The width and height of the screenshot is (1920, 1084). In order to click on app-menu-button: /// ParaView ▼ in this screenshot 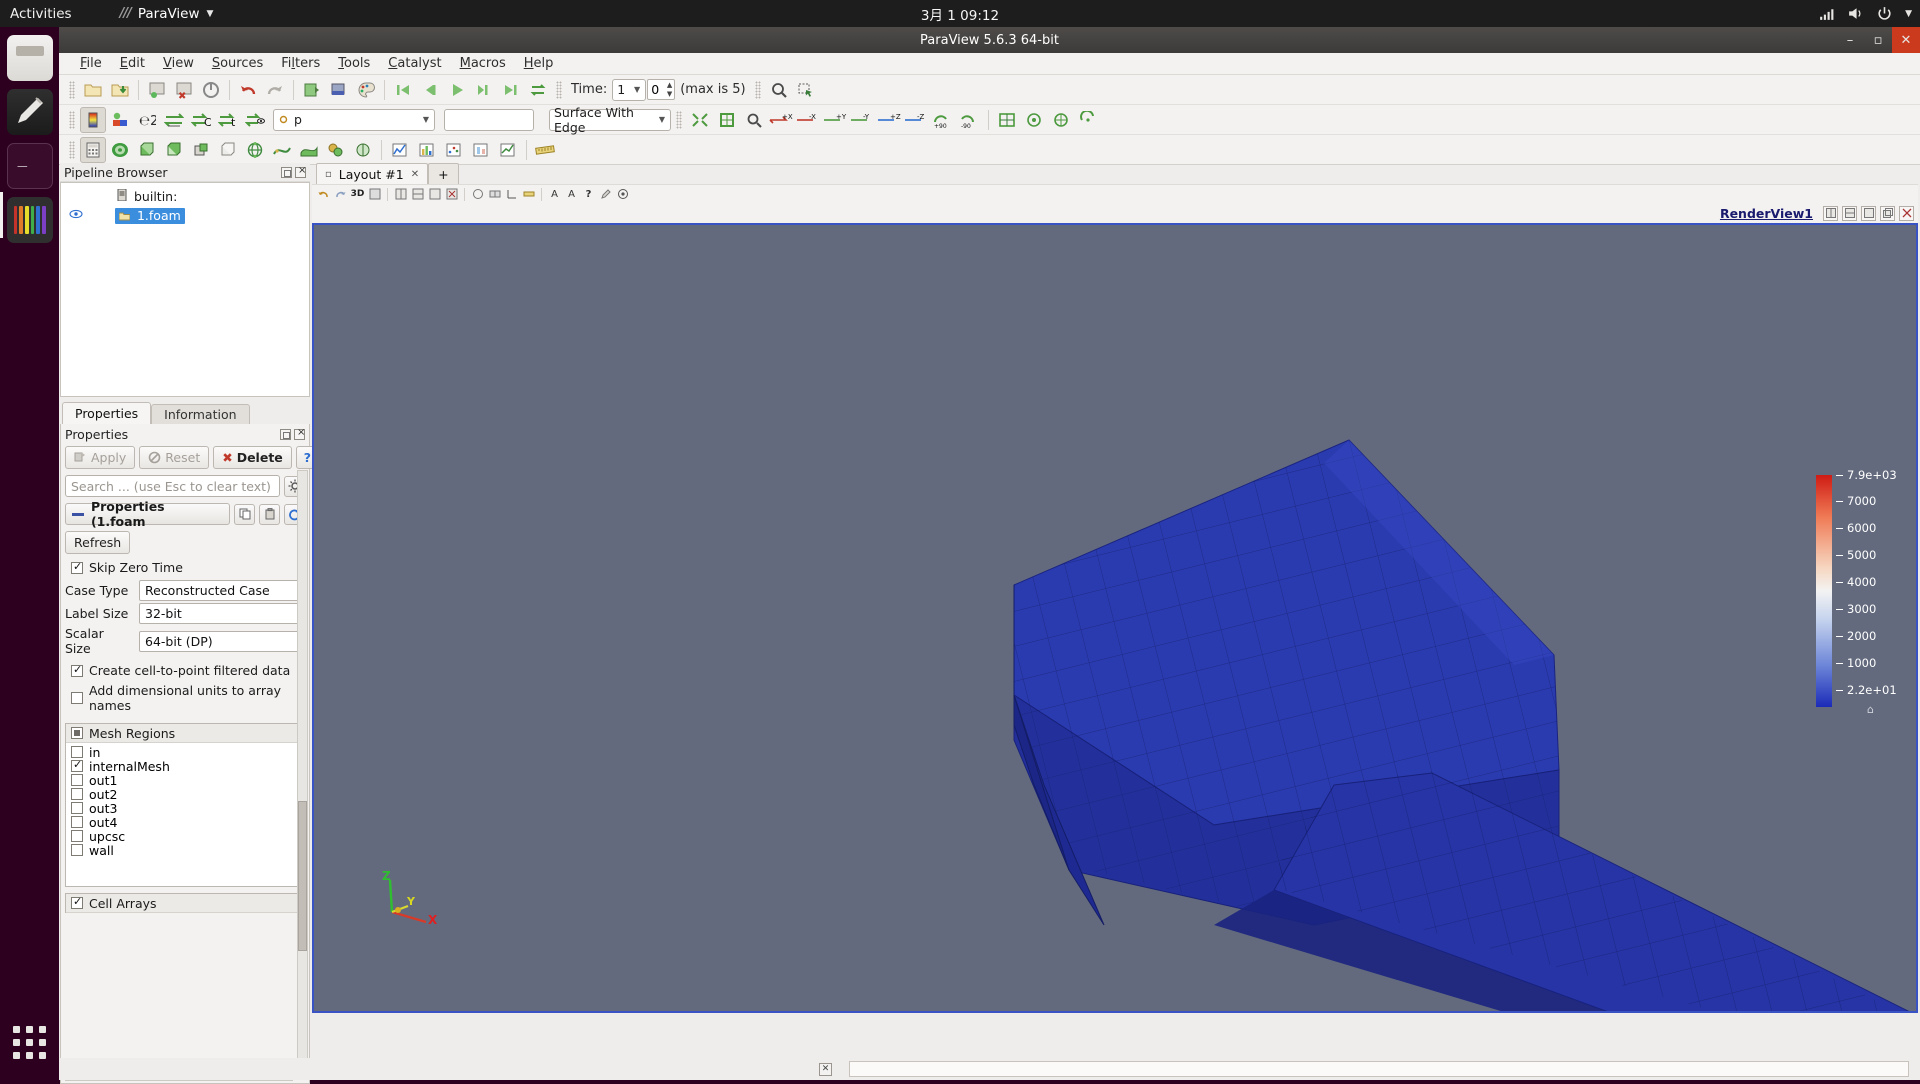, I will do `click(167, 14)`.